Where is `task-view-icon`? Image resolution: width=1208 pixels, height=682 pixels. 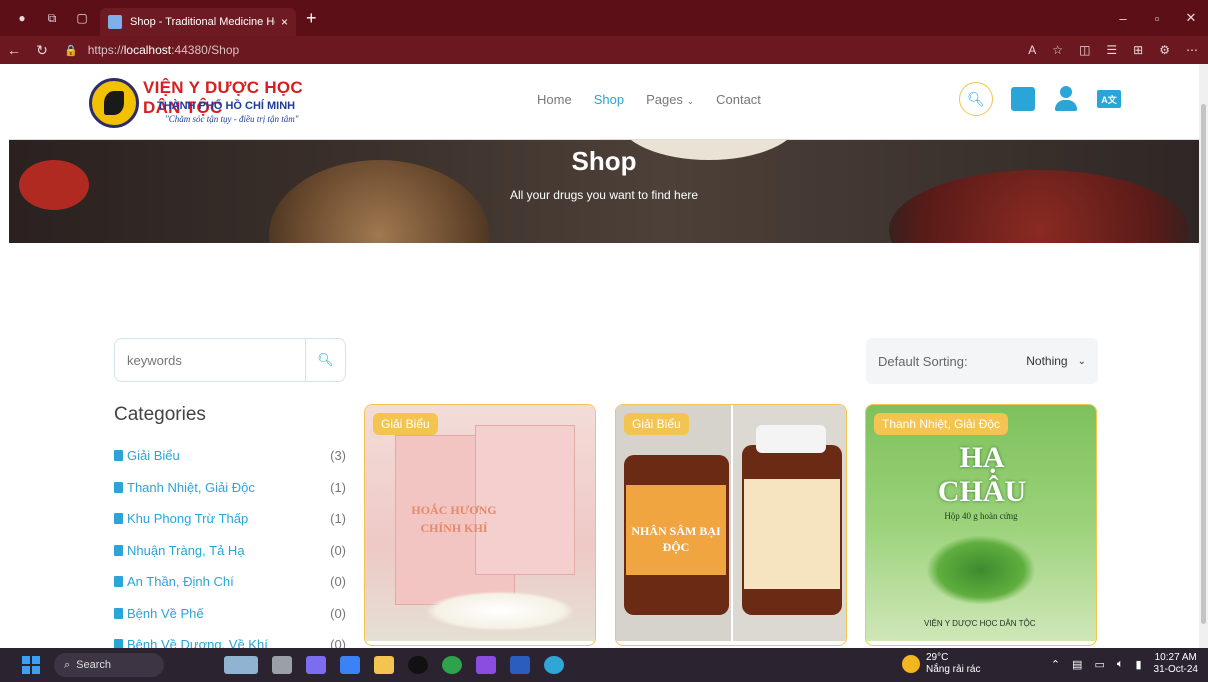
task-view-icon is located at coordinates (282, 665).